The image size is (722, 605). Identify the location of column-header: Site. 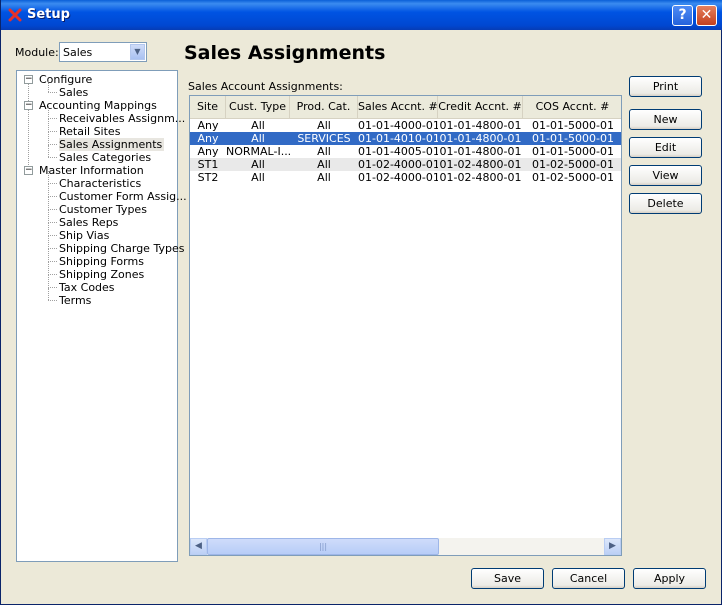
(208, 107).